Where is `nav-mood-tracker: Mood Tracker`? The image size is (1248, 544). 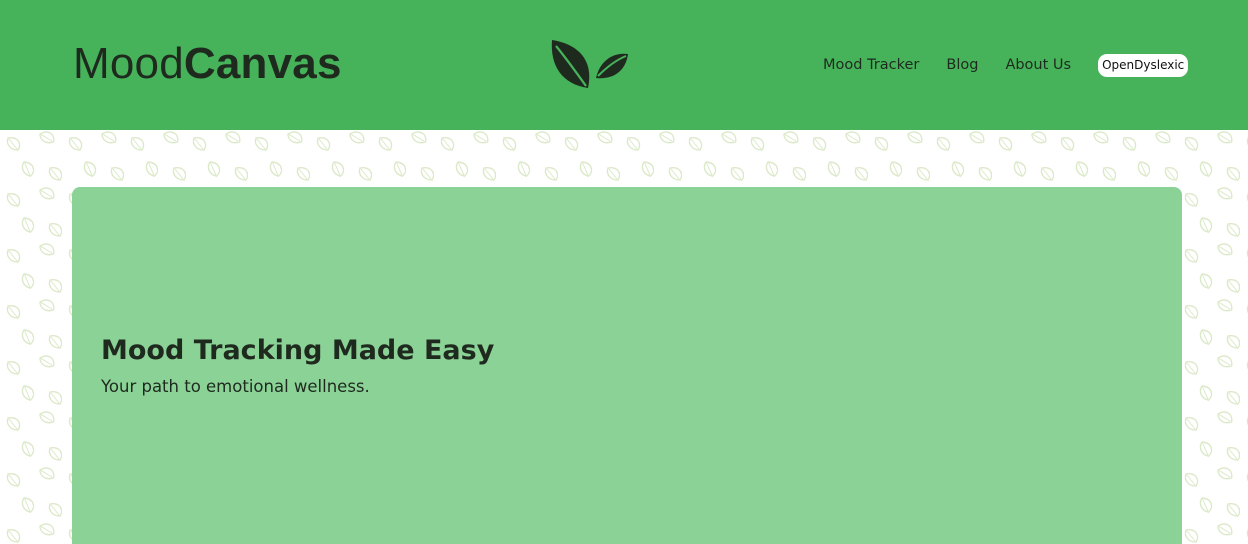
nav-mood-tracker: Mood Tracker is located at coordinates (871, 65).